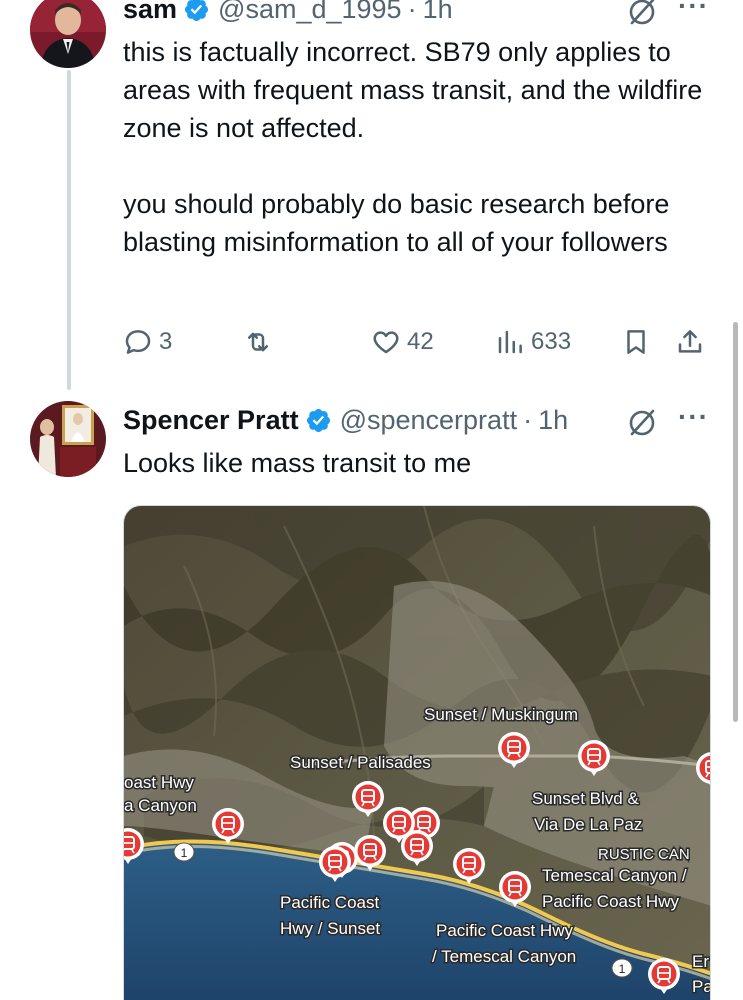  Describe the element at coordinates (329, 902) in the screenshot. I see `map-label: Pacific Coast` at that location.